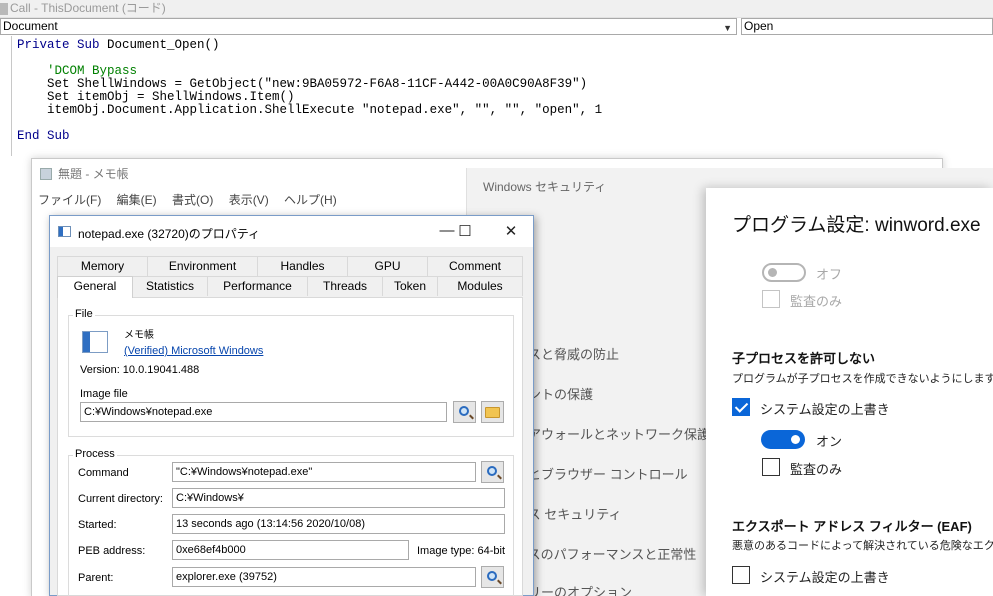 The width and height of the screenshot is (993, 596). I want to click on explore-folder-button, so click(492, 412).